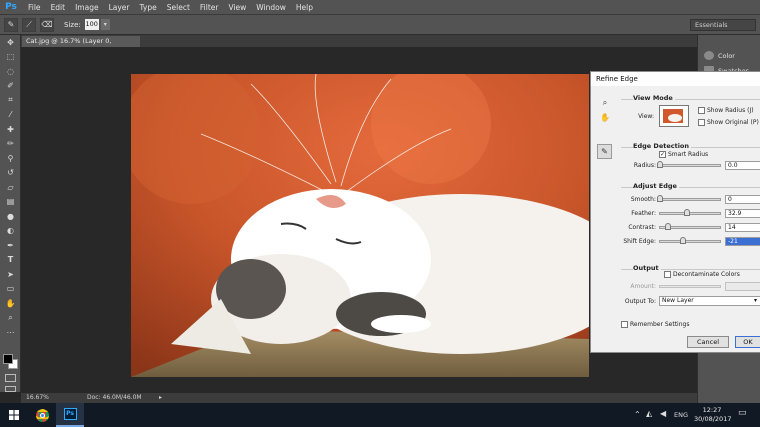  I want to click on menu-type: Type, so click(148, 7).